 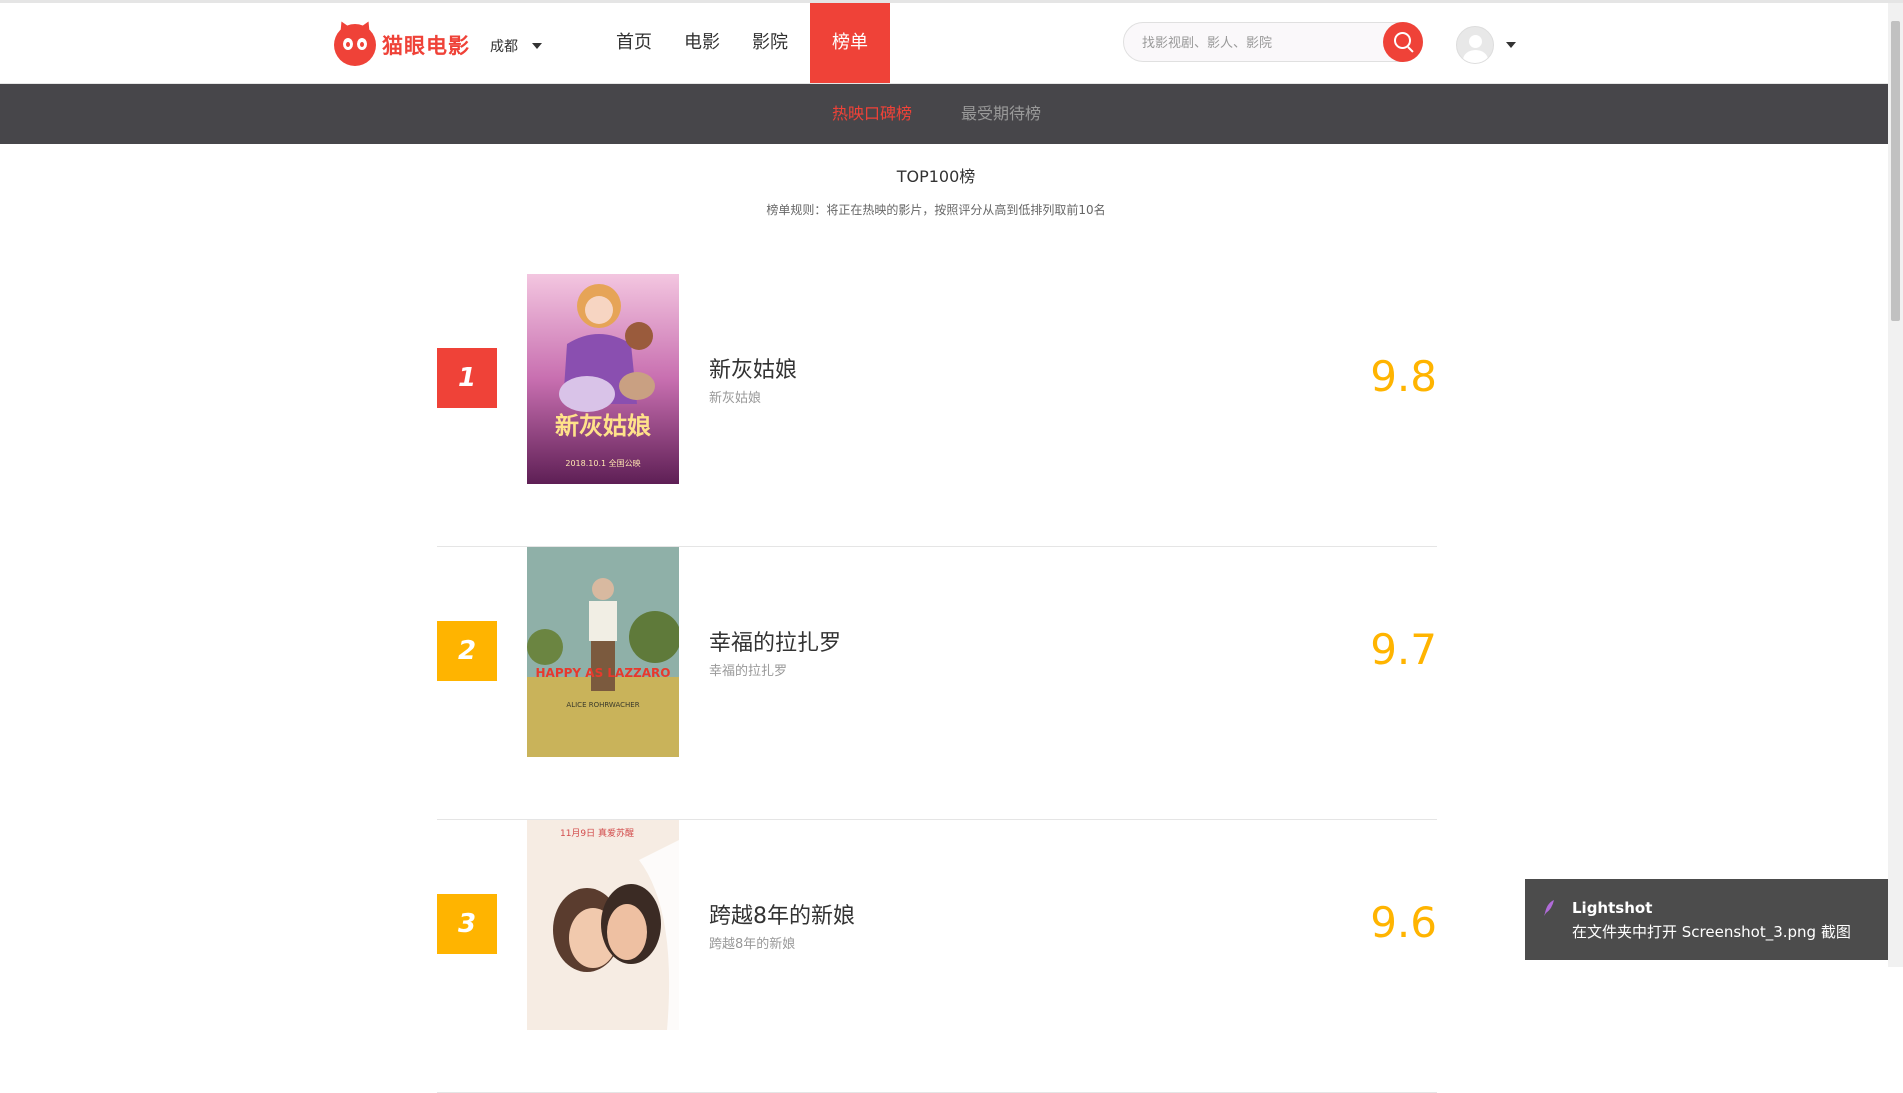 I want to click on nav-item-home: 首页, so click(x=634, y=43).